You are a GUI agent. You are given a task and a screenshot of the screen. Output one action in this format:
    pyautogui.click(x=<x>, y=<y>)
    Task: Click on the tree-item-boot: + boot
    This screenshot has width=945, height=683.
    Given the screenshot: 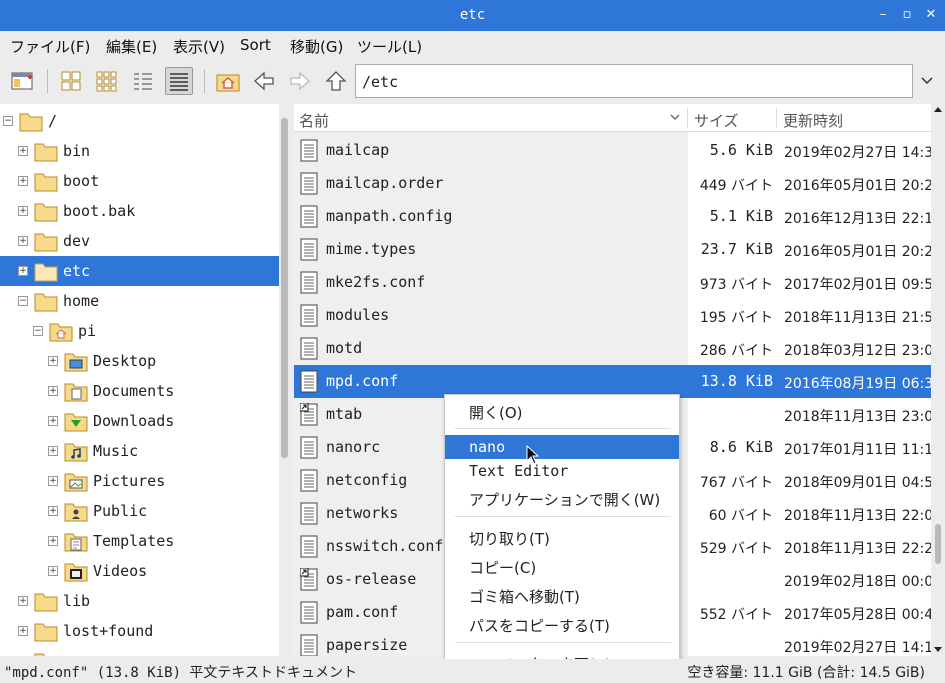 What is the action you would take?
    pyautogui.click(x=139, y=181)
    